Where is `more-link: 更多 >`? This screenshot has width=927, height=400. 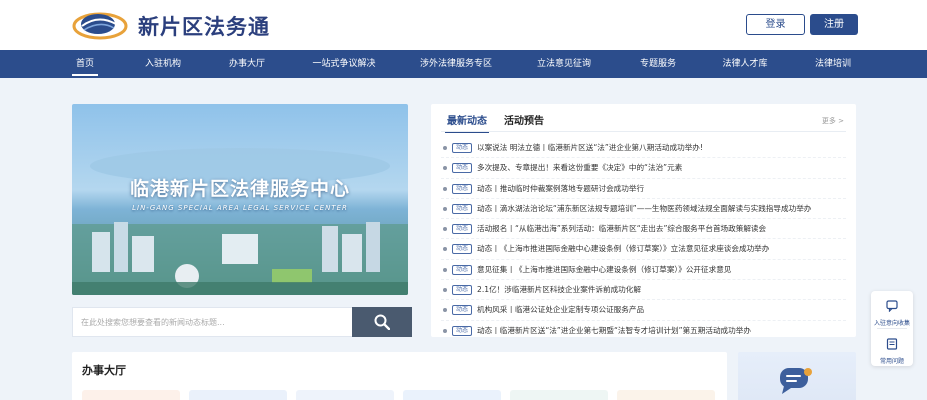
more-link: 更多 > is located at coordinates (833, 121).